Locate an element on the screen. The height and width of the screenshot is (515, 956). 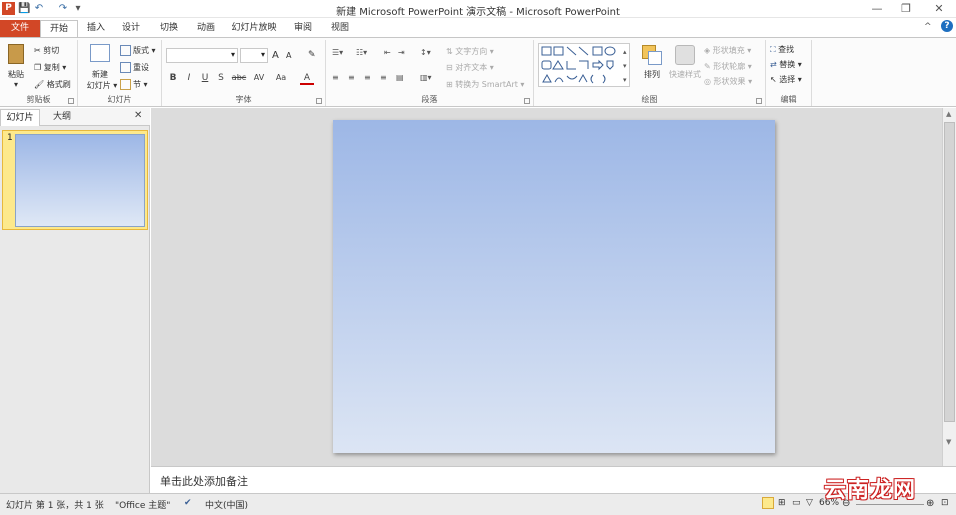
align-center-icon: ≡ is located at coordinates (351, 77).